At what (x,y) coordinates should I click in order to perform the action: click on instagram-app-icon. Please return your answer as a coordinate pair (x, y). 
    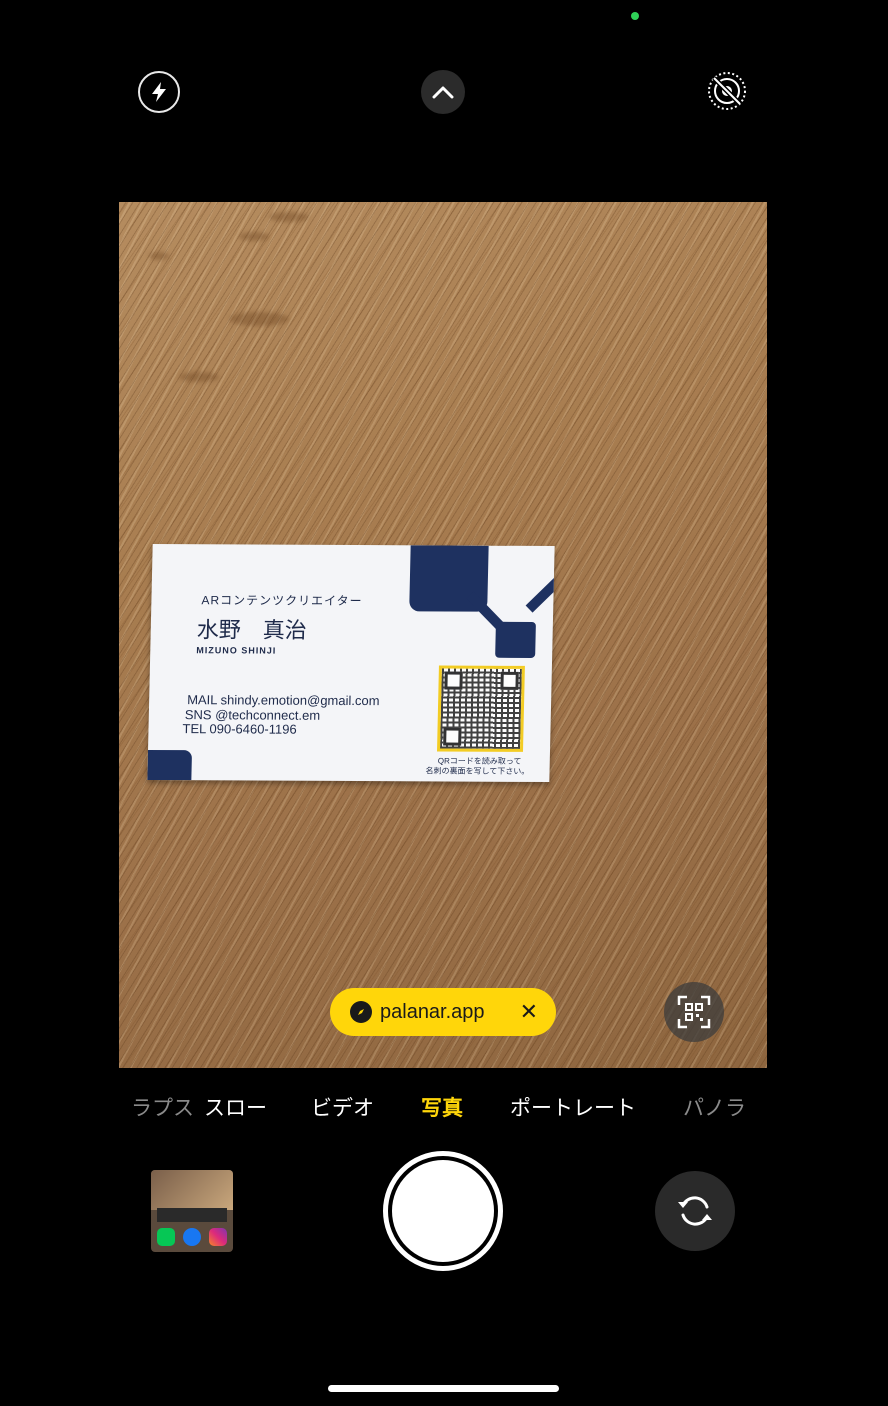
    Looking at the image, I should click on (218, 1237).